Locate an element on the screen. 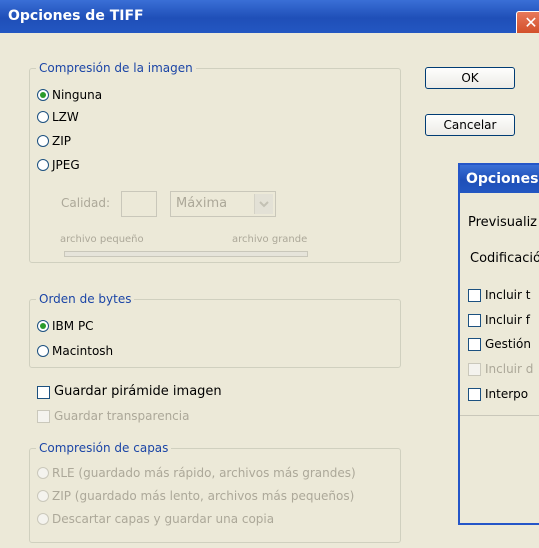 The height and width of the screenshot is (548, 539). checkbox-label: Guardar pirámide imagen is located at coordinates (138, 391).